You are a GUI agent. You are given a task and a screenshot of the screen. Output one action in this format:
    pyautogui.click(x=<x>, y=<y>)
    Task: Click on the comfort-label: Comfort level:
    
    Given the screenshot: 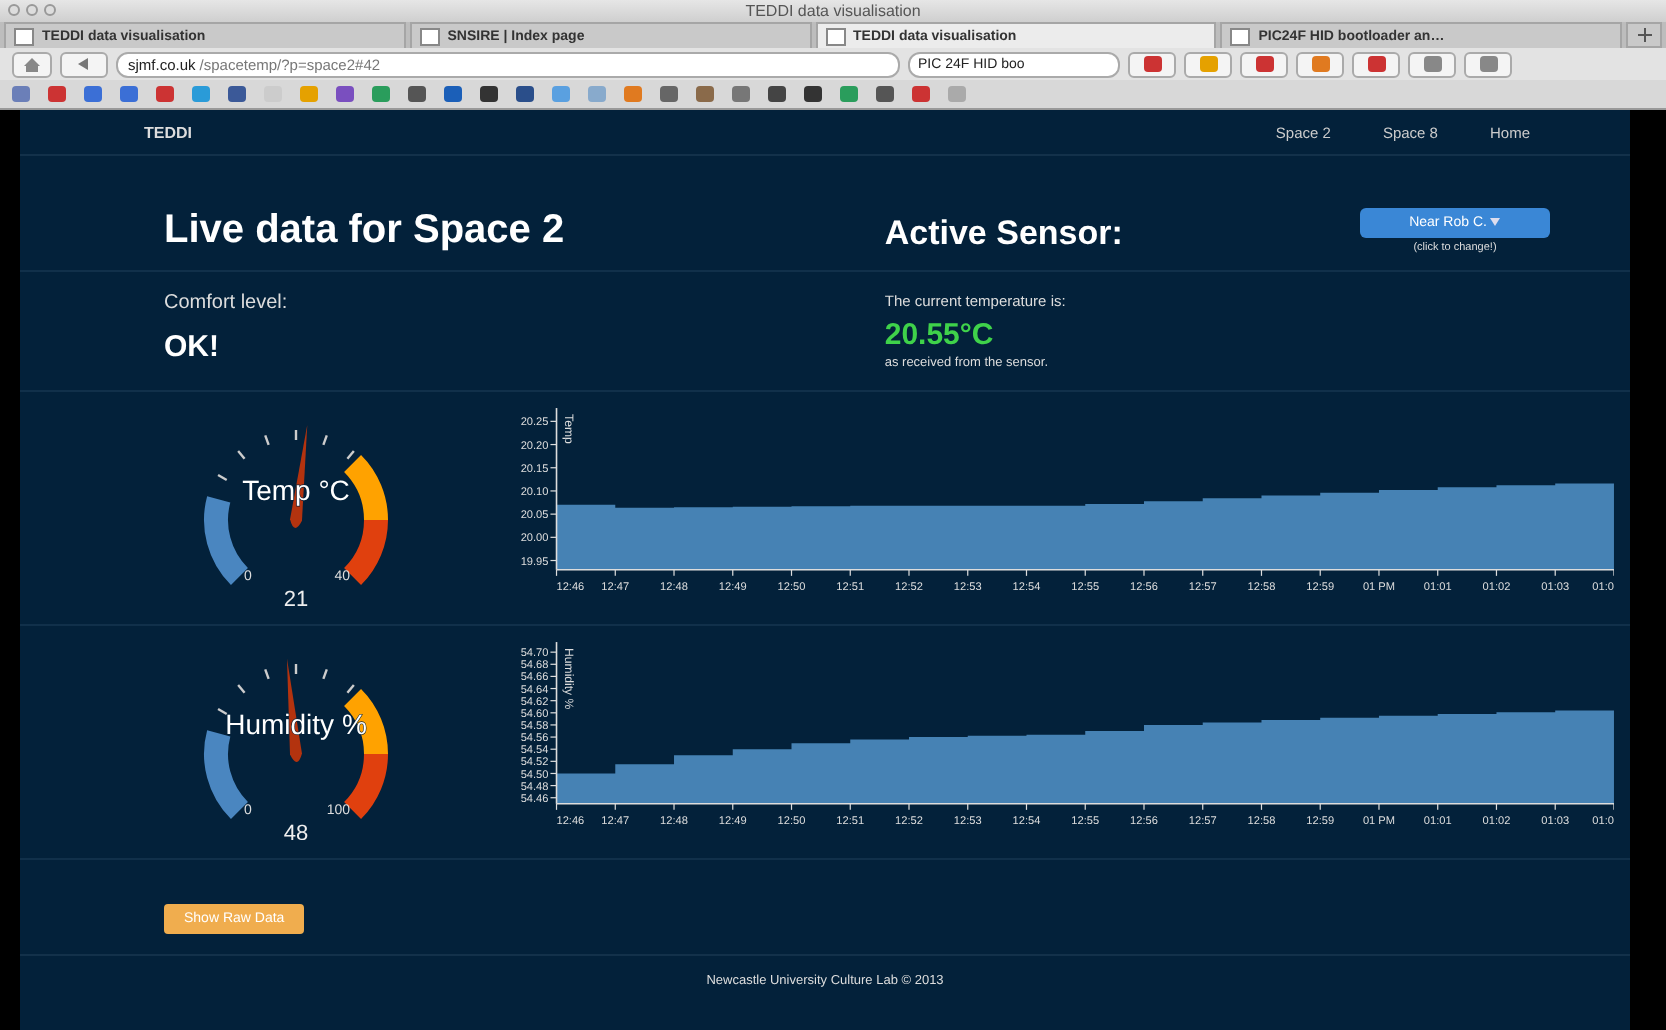 What is the action you would take?
    pyautogui.click(x=227, y=303)
    